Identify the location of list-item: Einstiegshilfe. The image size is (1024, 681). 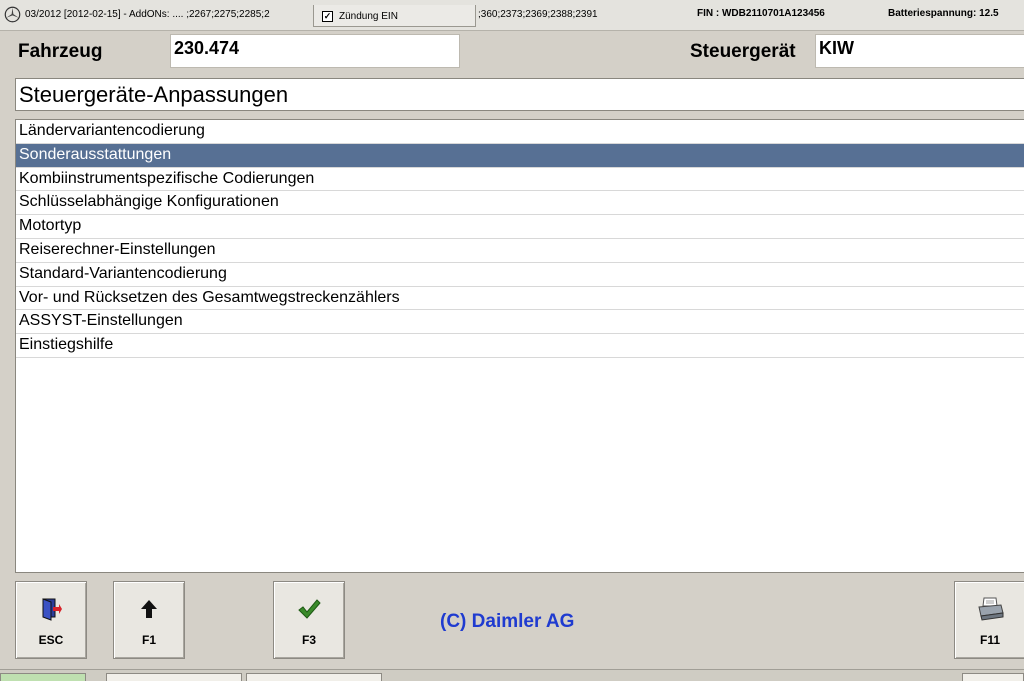
(520, 346).